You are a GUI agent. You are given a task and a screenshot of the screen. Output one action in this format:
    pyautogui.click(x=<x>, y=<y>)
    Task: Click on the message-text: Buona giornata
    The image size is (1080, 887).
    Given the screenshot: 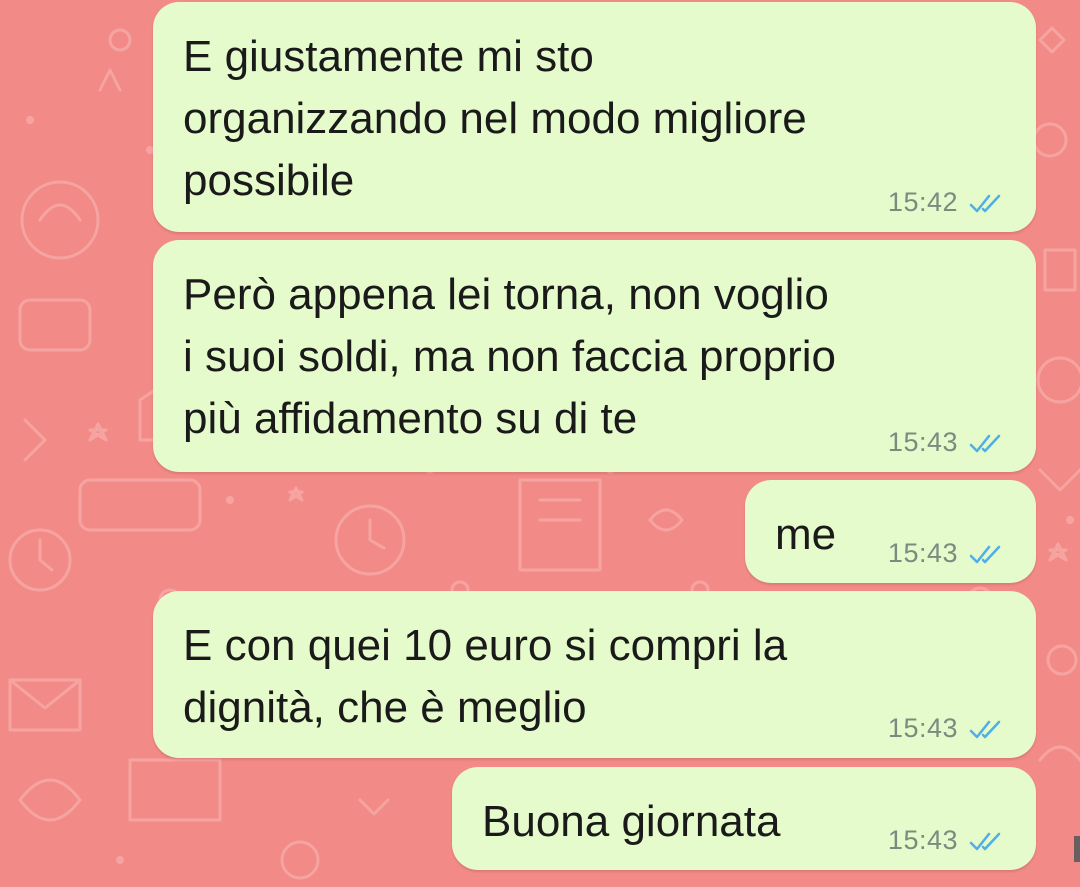 What is the action you would take?
    pyautogui.click(x=631, y=821)
    